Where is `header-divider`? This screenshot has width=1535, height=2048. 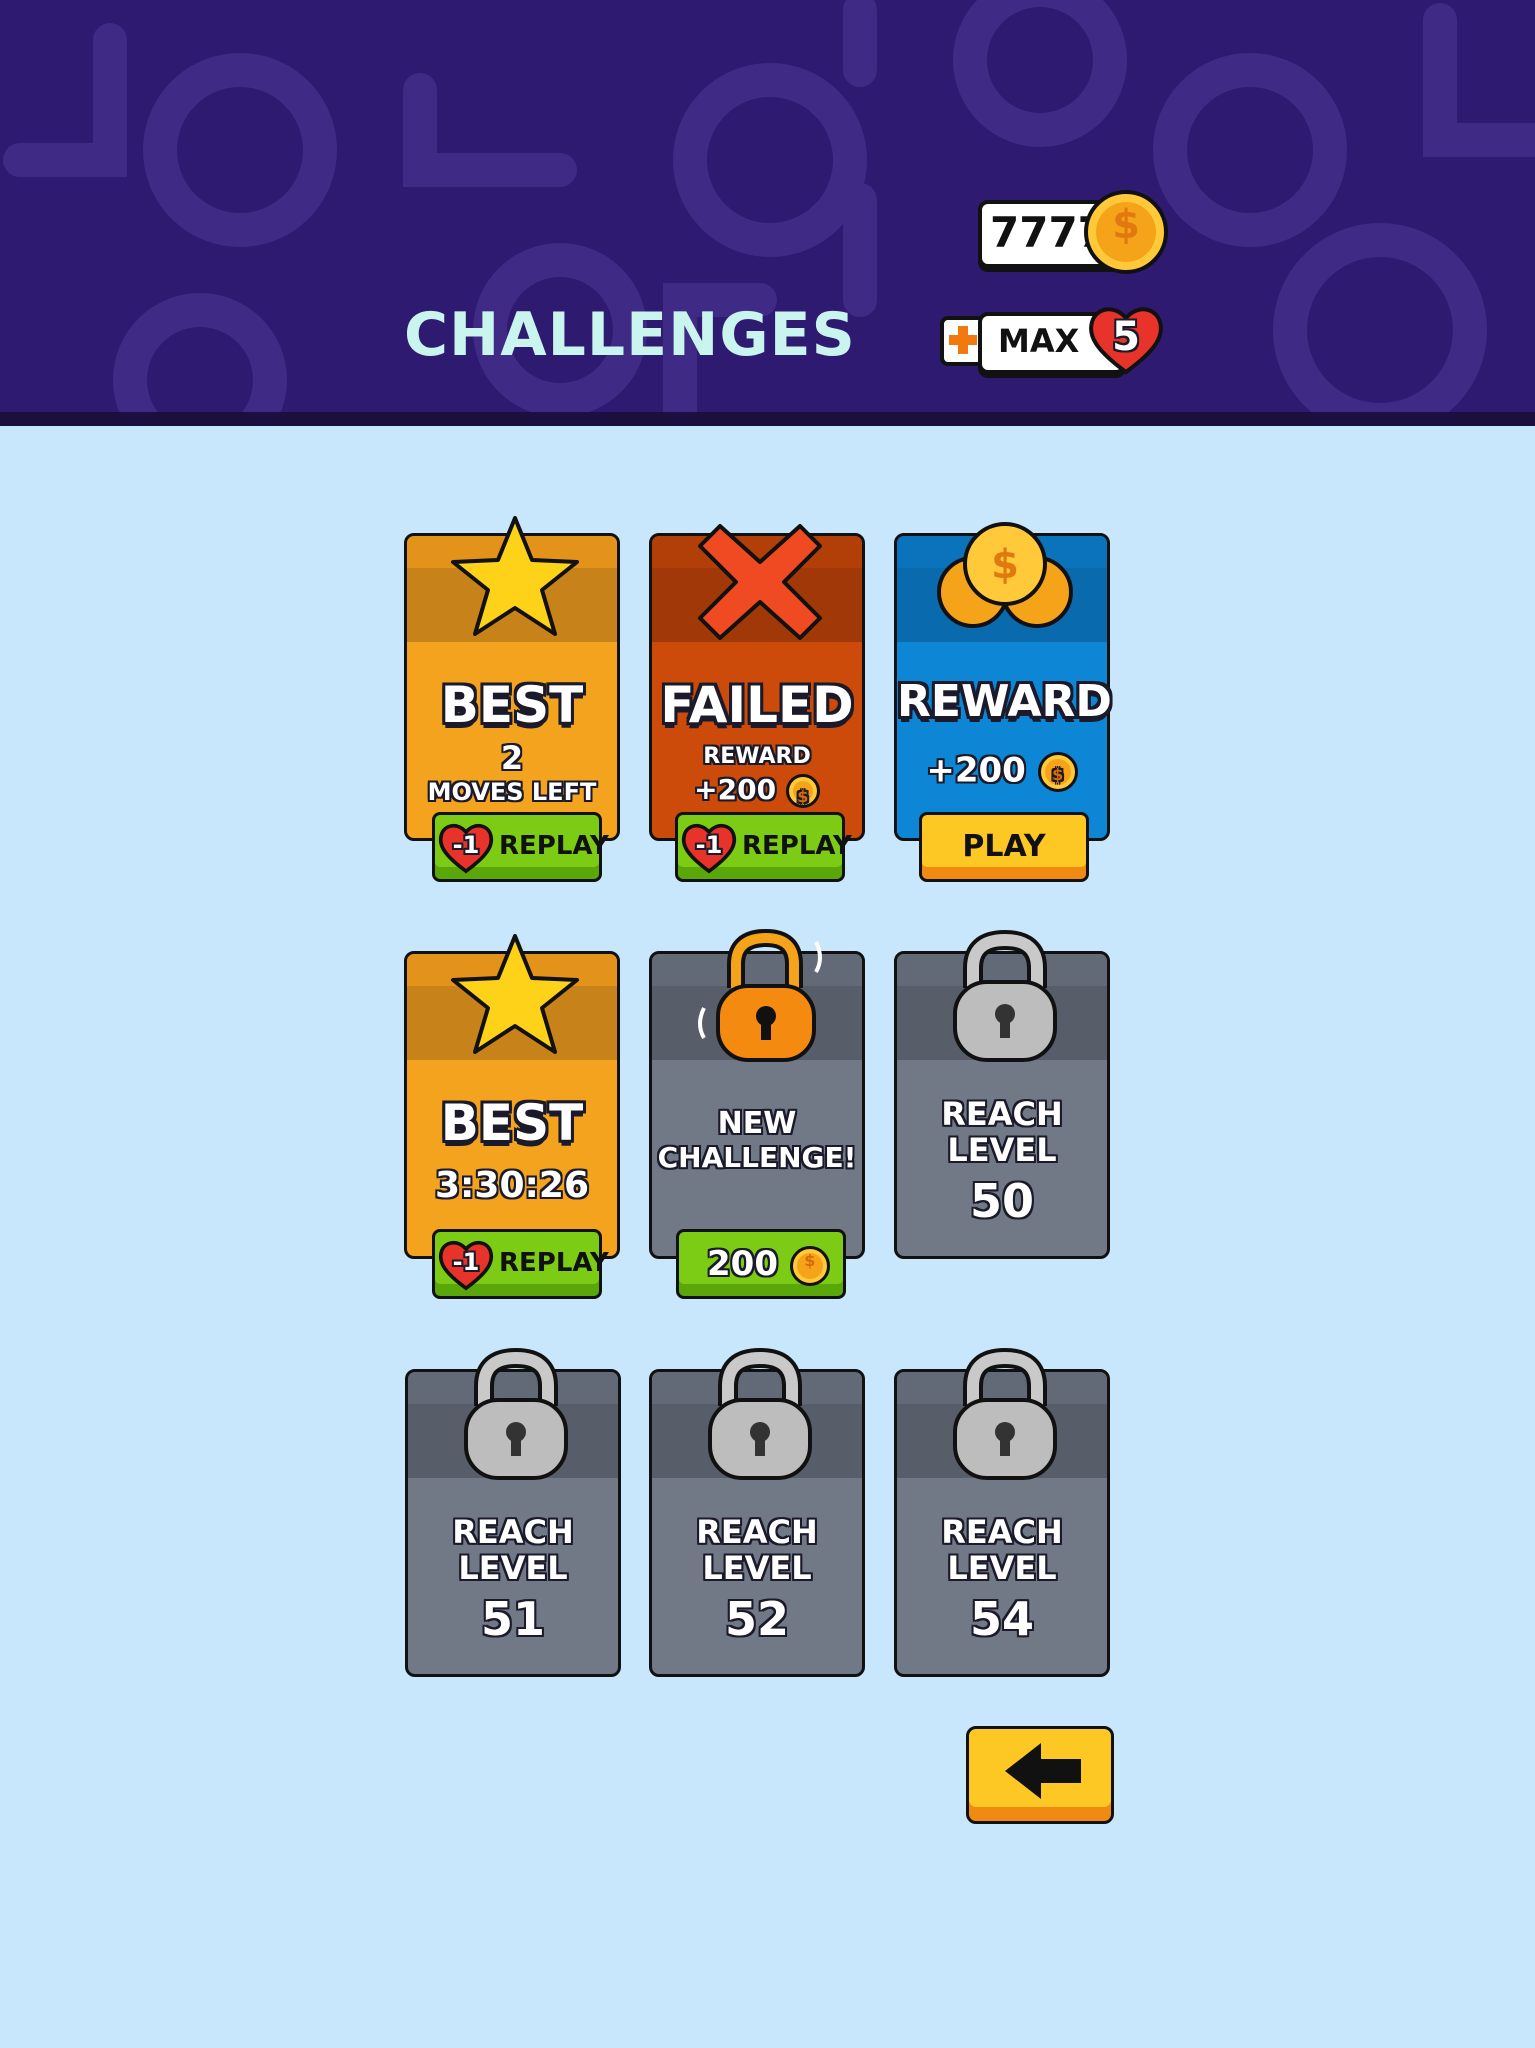
header-divider is located at coordinates (767, 419).